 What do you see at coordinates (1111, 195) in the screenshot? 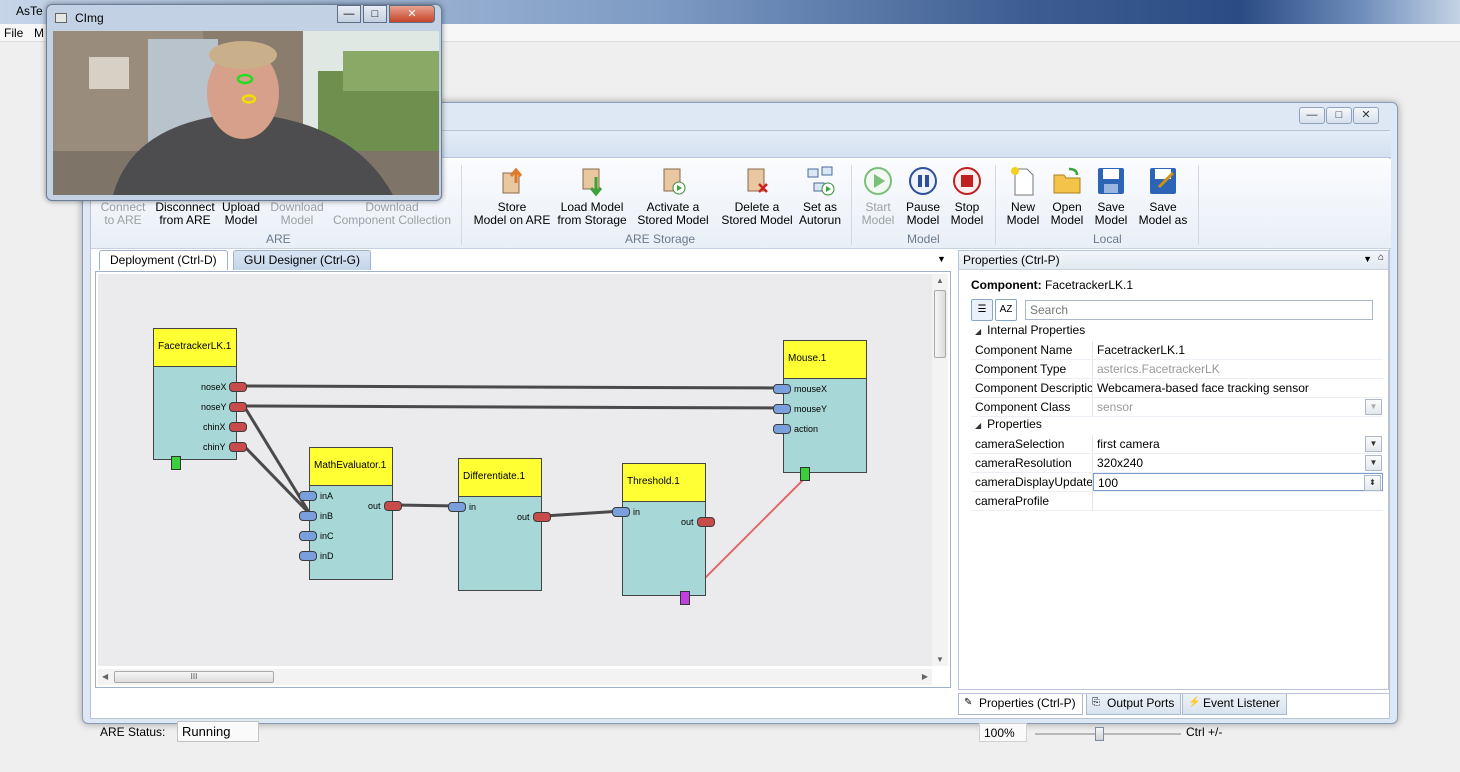
I see `save-model-button: Save Model` at bounding box center [1111, 195].